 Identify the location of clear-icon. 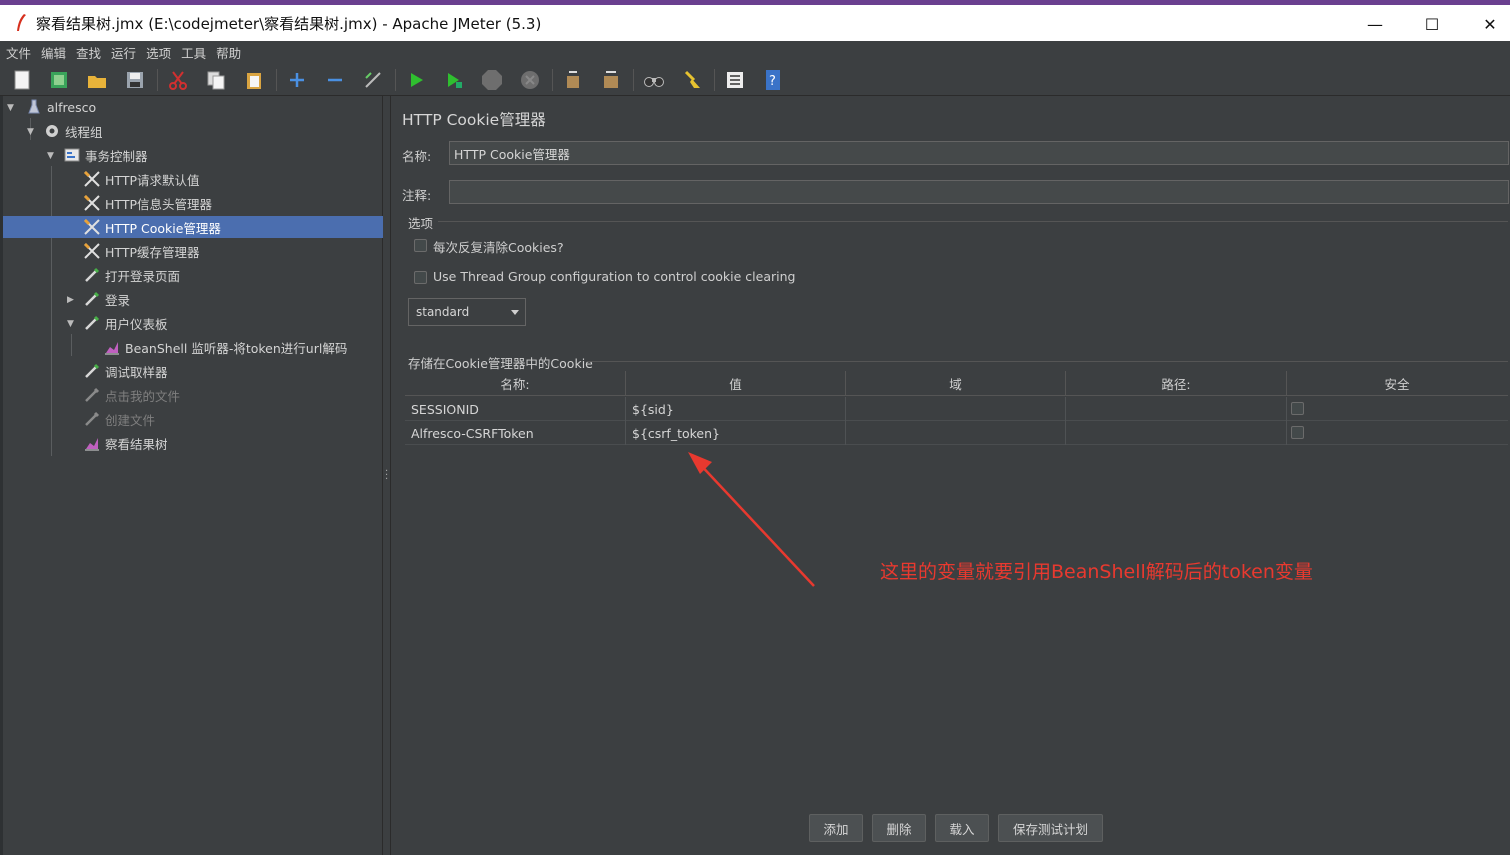
(573, 80).